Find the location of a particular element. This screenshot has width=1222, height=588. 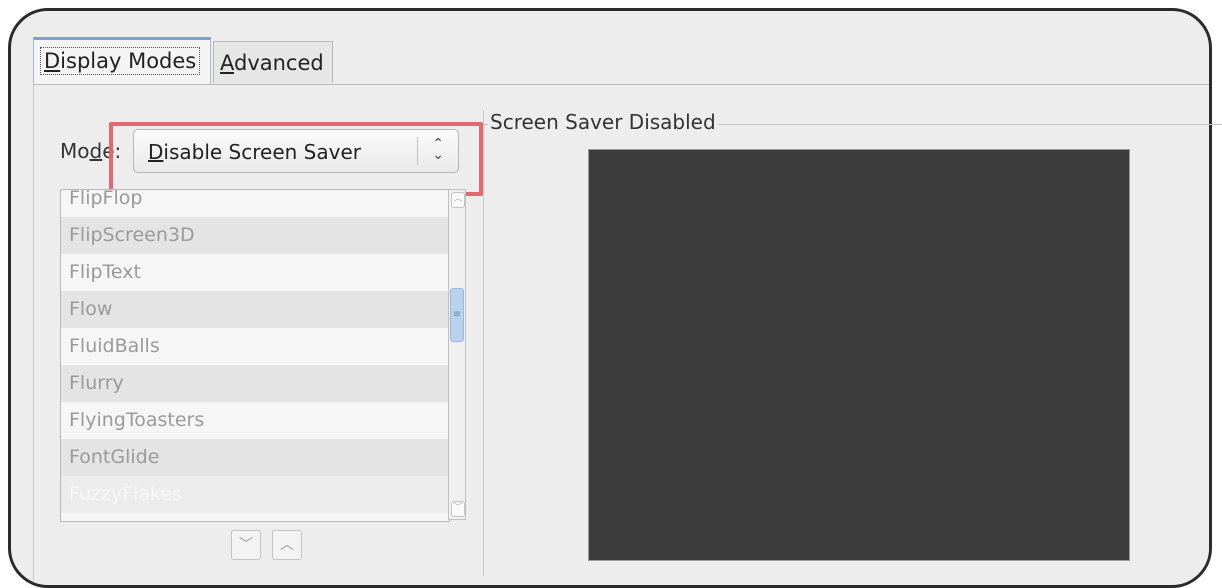

tab-display-modes: Display Modes is located at coordinates (122, 61).